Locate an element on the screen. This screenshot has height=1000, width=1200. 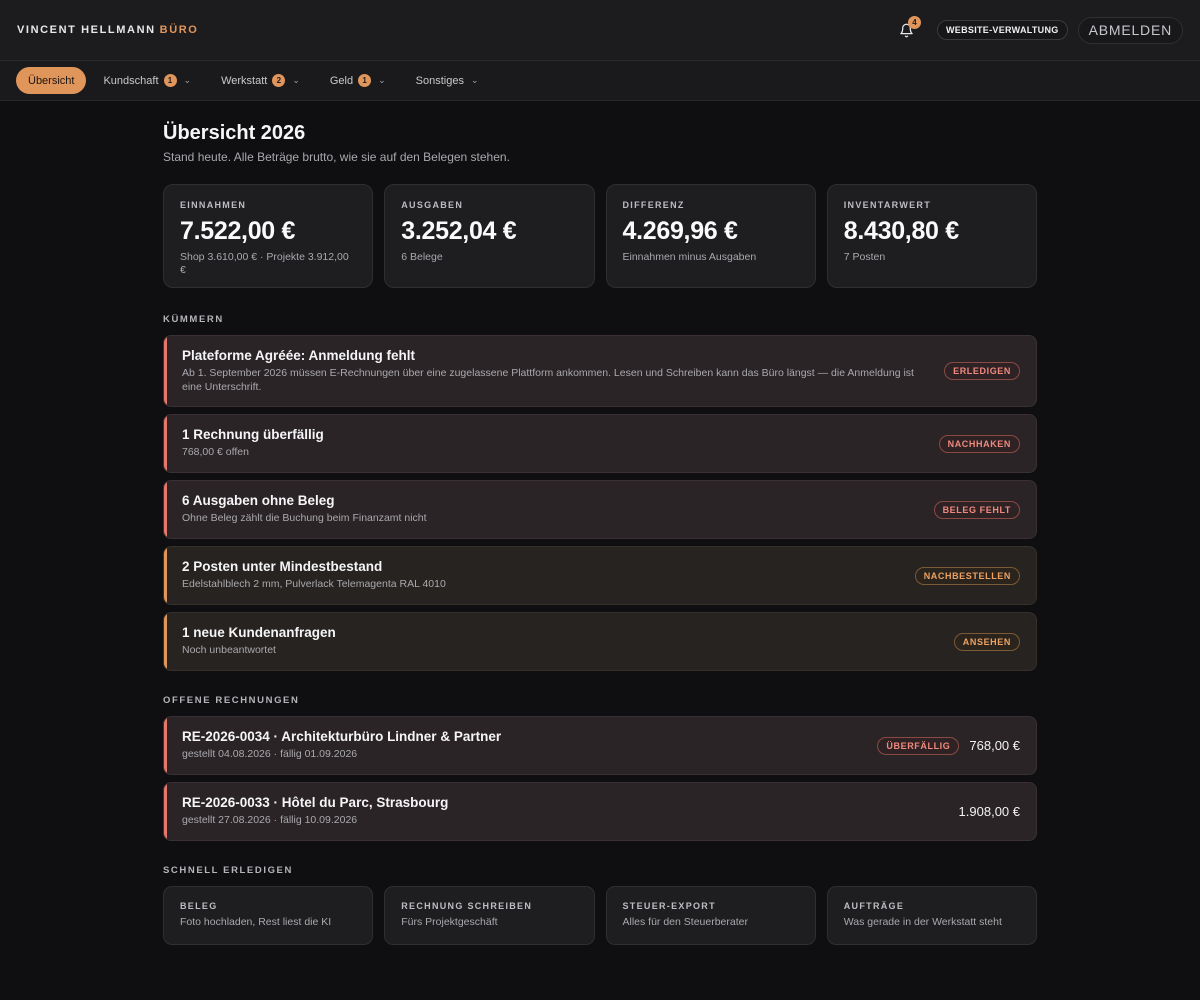
brand-logo: VINCENT HELLMANN BÜRO is located at coordinates (107, 30).